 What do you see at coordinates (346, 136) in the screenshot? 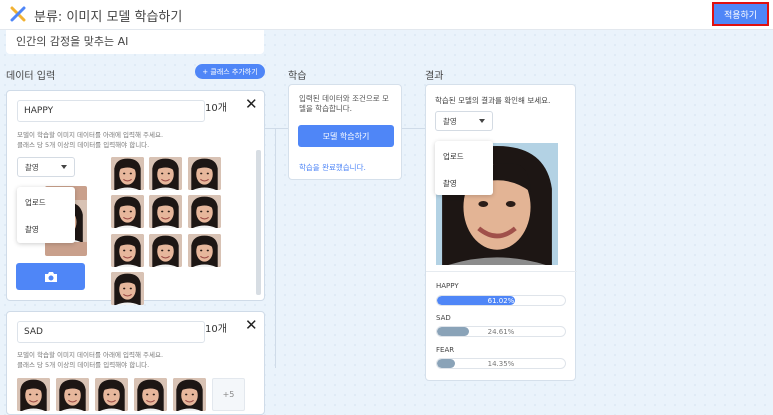
I see `train-model-button: 모델 학습하기` at bounding box center [346, 136].